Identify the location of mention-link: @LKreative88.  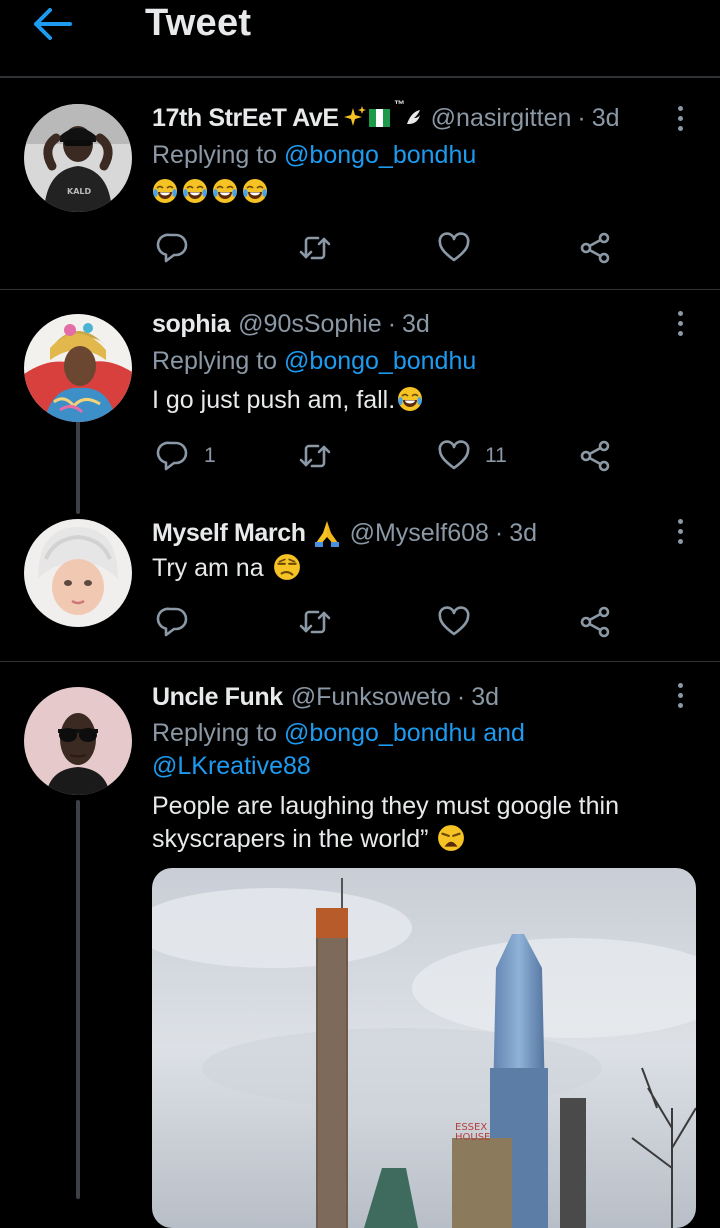
(231, 766).